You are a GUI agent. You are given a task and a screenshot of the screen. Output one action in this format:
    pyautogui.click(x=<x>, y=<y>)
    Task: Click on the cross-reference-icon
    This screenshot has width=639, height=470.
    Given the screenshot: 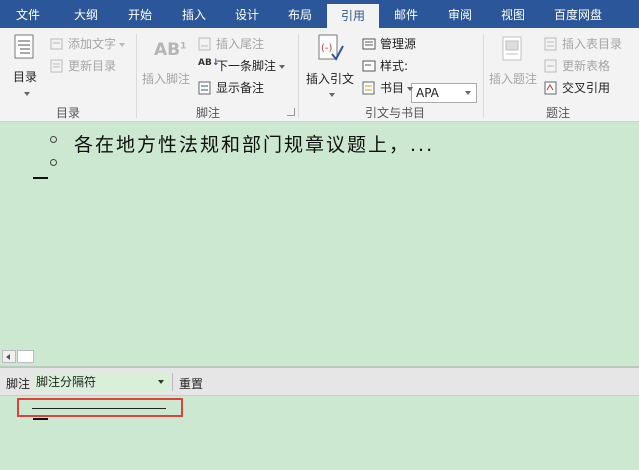 What is the action you would take?
    pyautogui.click(x=550, y=88)
    